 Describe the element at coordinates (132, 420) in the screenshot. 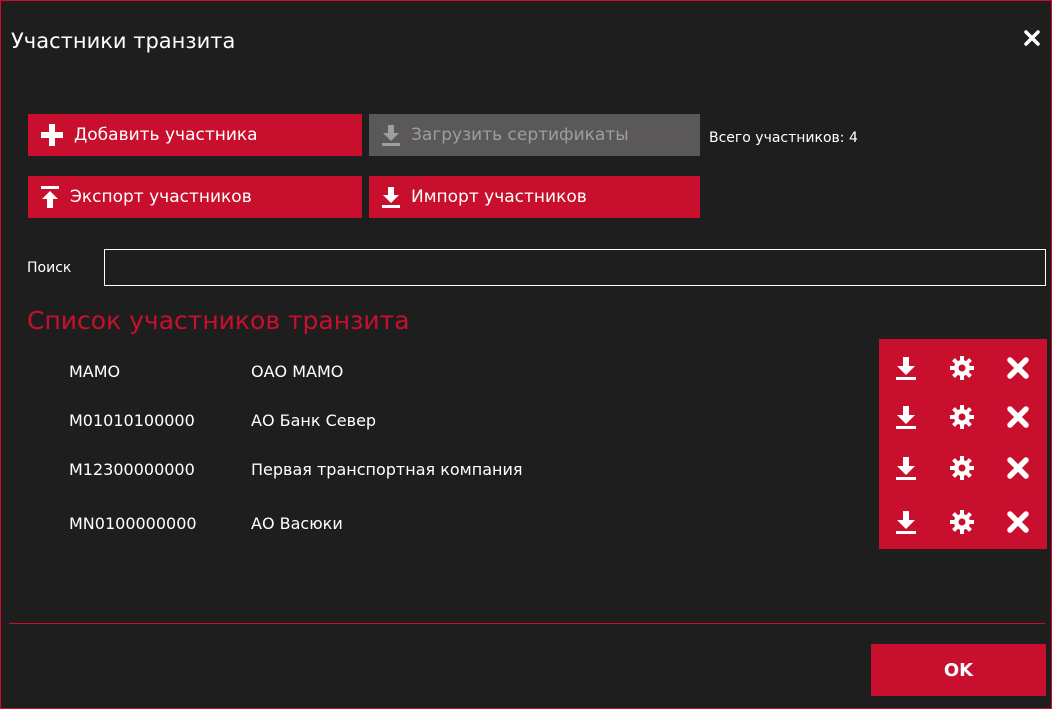

I see `participant-code: M01010100000` at that location.